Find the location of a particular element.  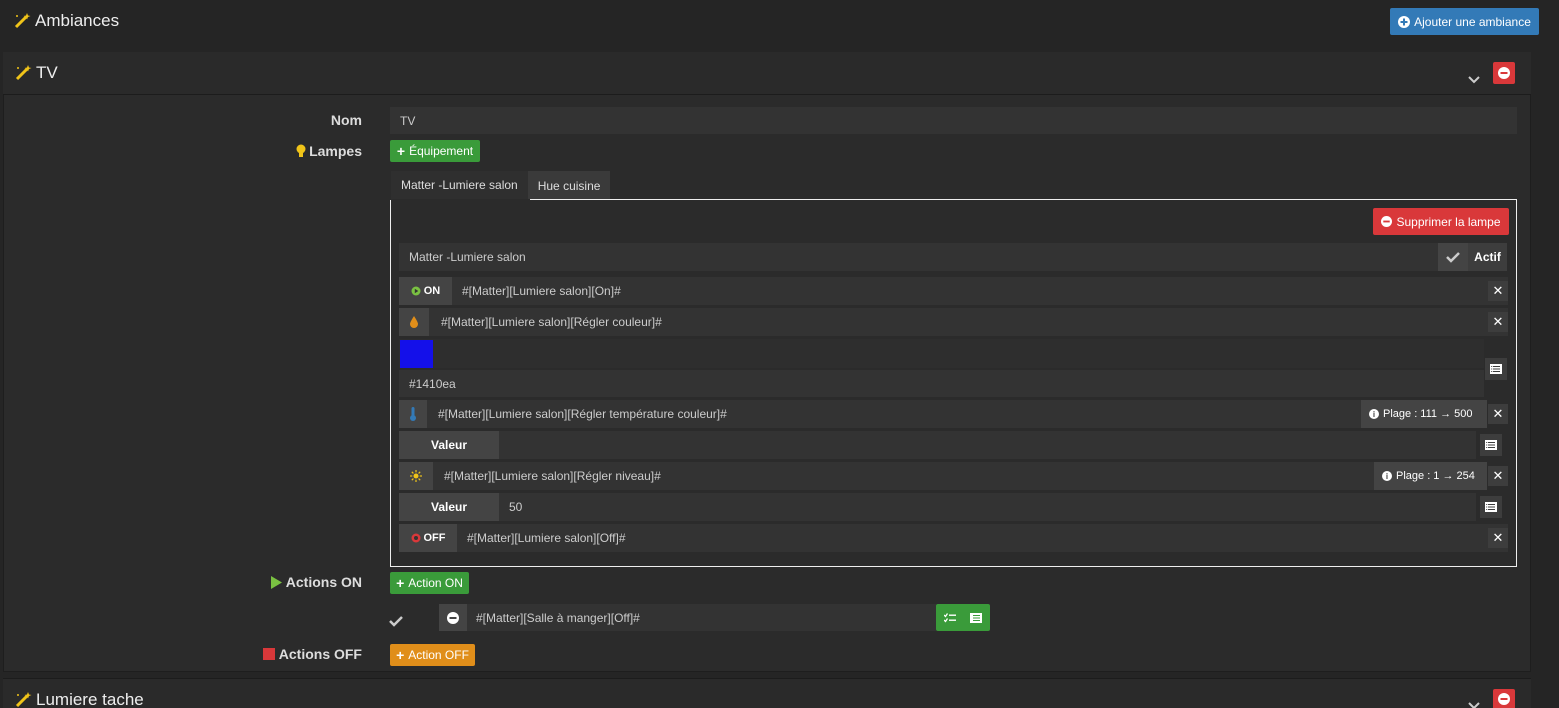

remove-color-command-button: ✕ is located at coordinates (1498, 322).